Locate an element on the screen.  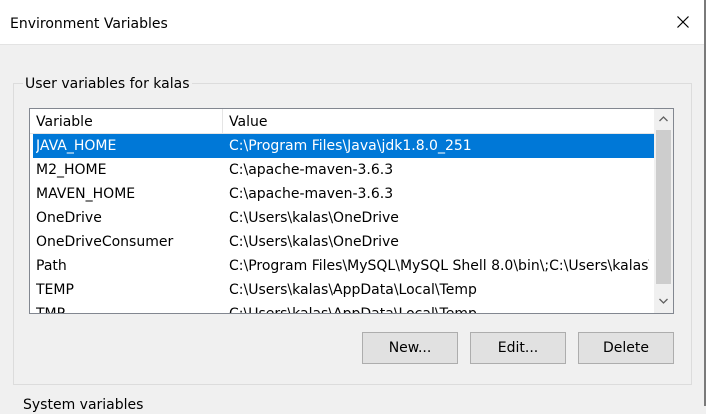
vertical-scrollbar is located at coordinates (663, 211).